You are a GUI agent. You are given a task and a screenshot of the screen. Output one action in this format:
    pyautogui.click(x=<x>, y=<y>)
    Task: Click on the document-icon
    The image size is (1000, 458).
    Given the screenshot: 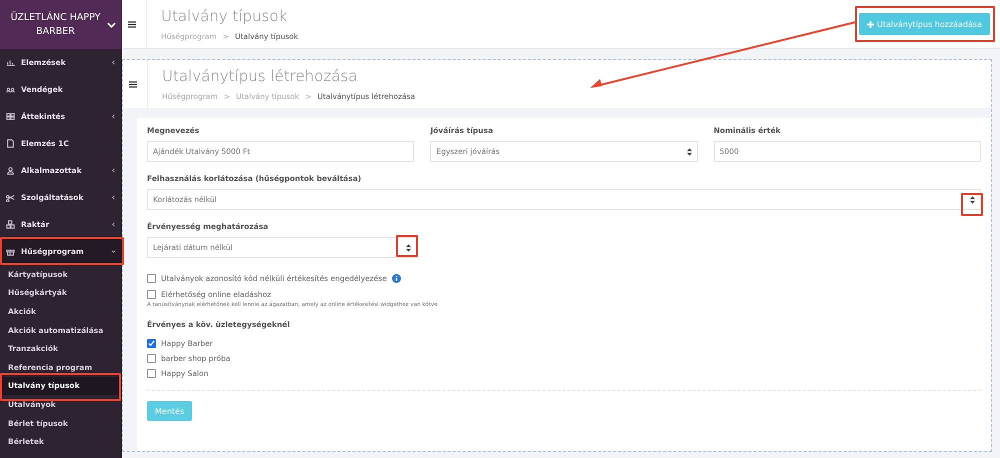 What is the action you would take?
    pyautogui.click(x=10, y=143)
    